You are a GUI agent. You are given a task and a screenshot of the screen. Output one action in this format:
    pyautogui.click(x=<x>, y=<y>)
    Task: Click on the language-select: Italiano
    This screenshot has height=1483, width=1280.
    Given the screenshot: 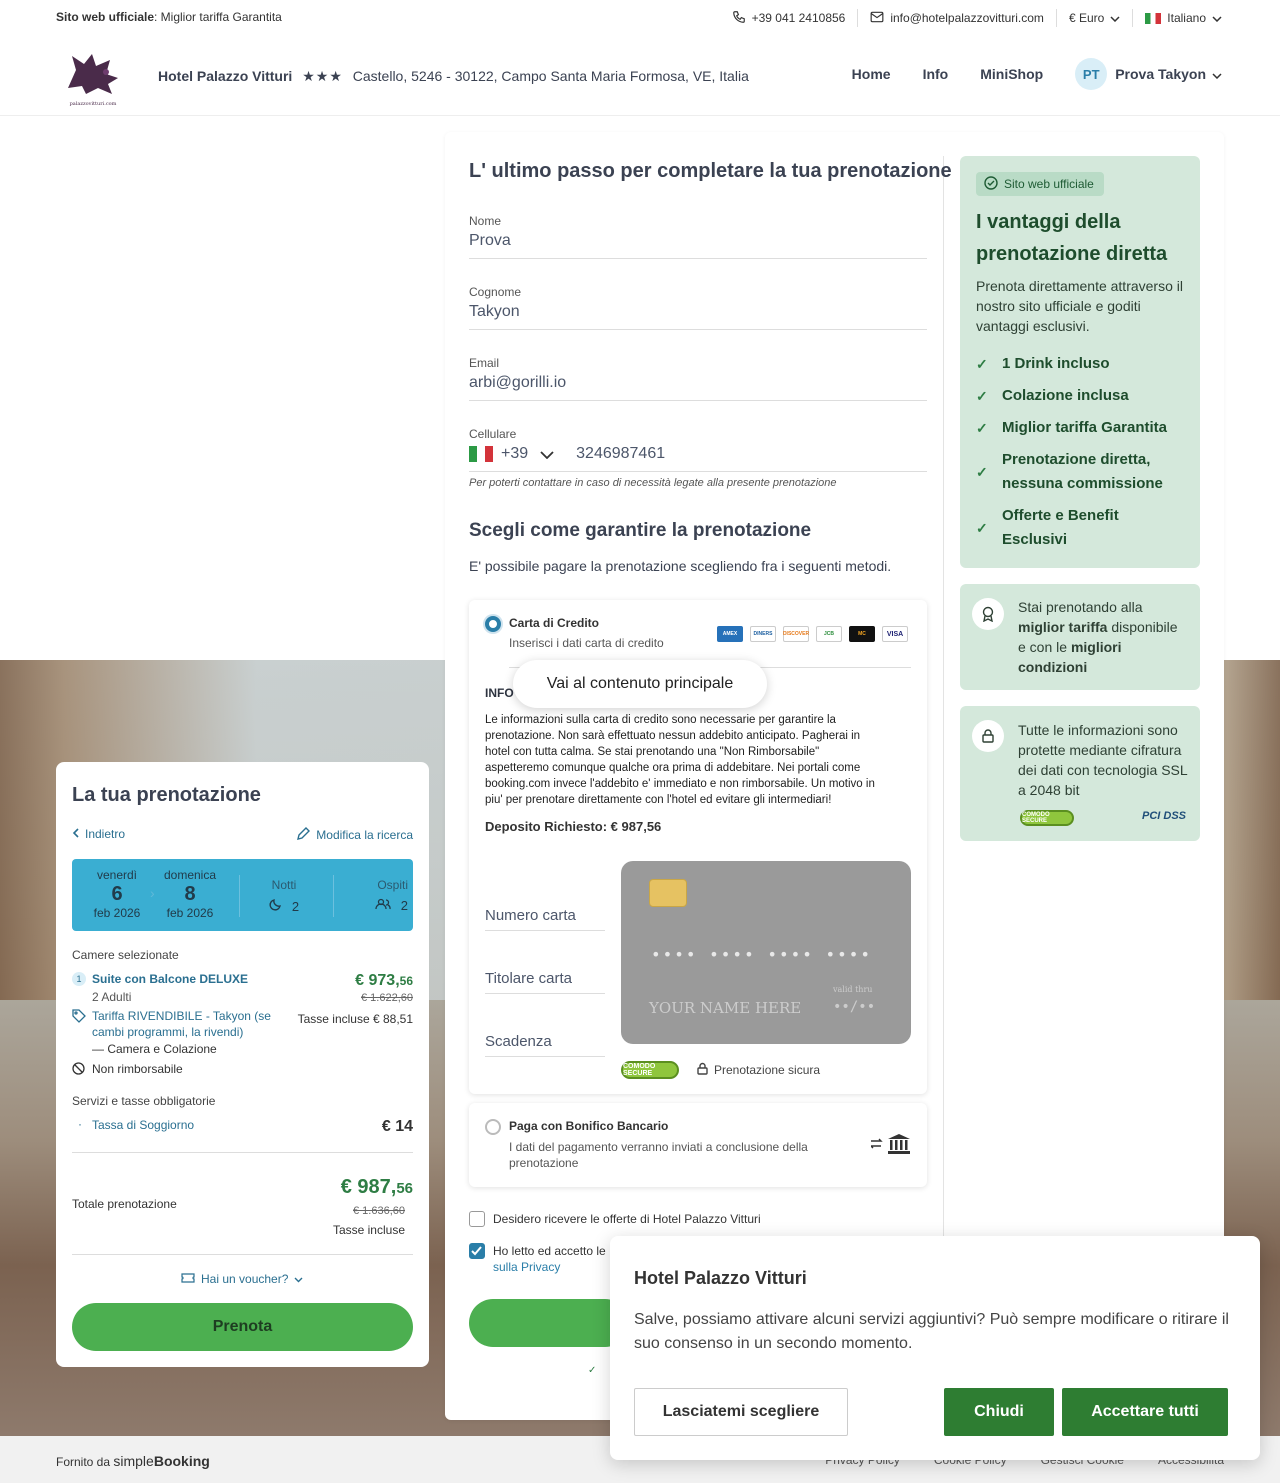 What is the action you would take?
    pyautogui.click(x=1177, y=18)
    